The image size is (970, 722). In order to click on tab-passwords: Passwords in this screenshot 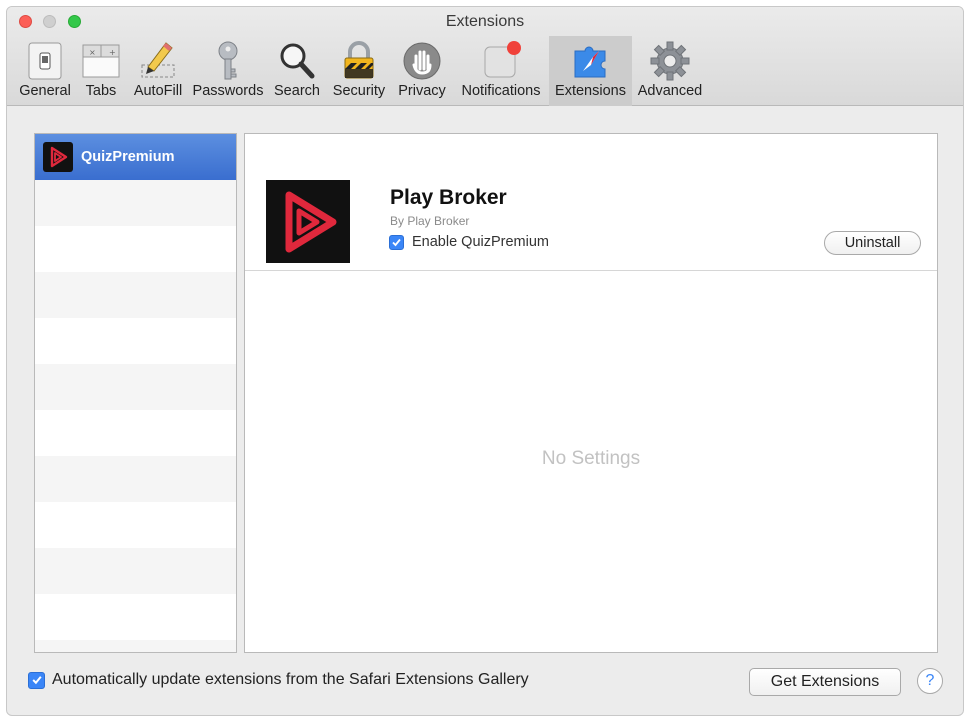, I will do `click(228, 71)`.